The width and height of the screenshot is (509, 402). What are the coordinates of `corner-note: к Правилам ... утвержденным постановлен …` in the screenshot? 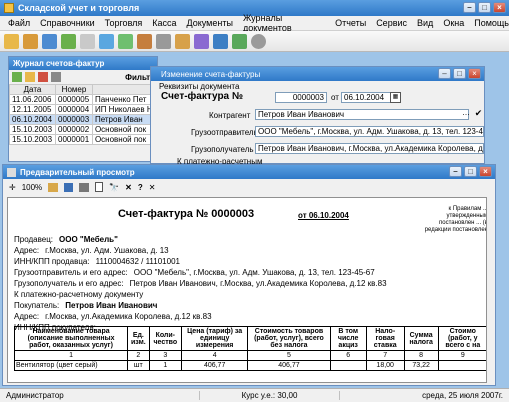 It's located at (455, 219).